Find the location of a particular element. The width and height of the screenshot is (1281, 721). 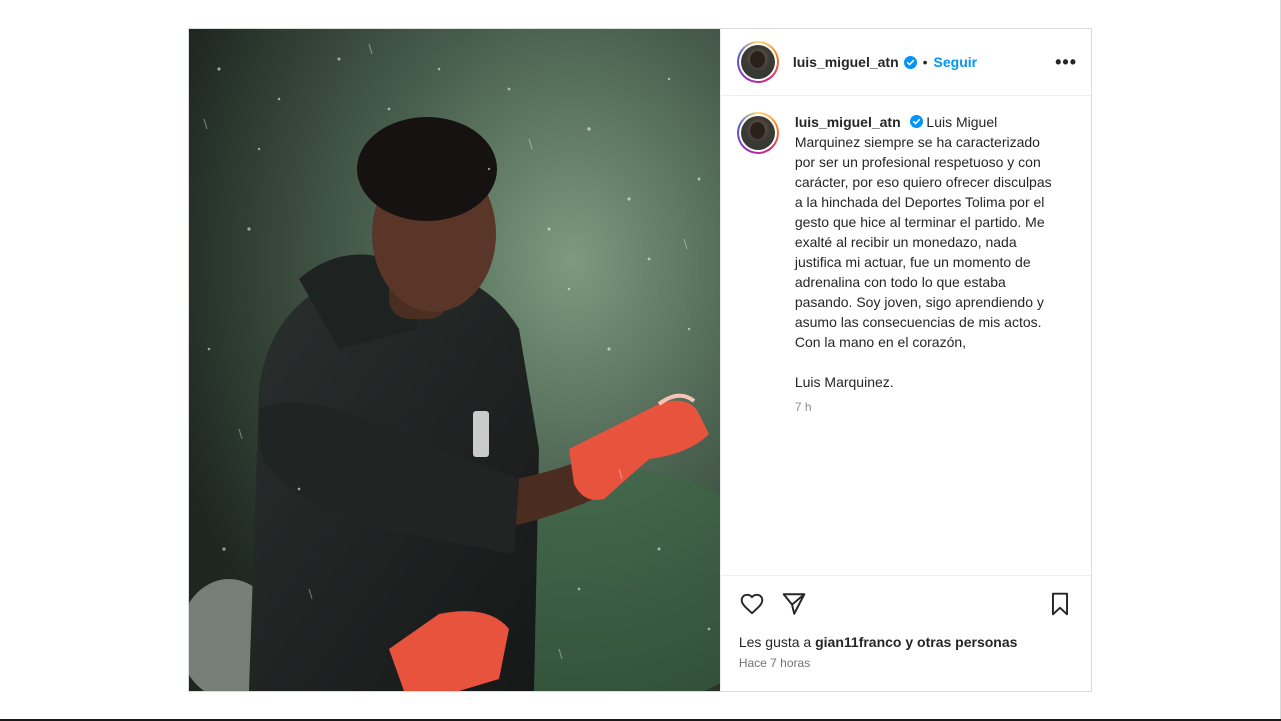

avatar is located at coordinates (757, 62).